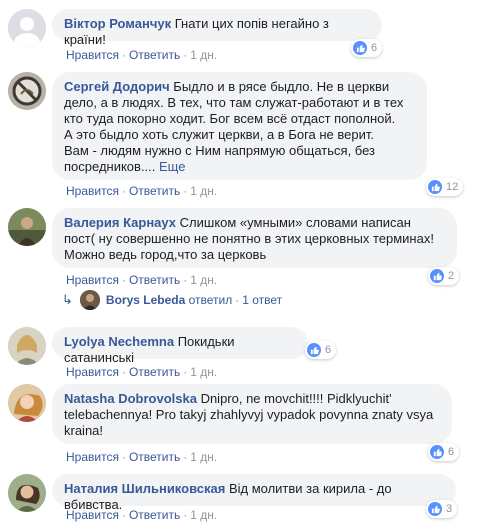 The width and height of the screenshot is (485, 530). Describe the element at coordinates (144, 488) in the screenshot. I see `comment-author: Наталия Шильниковская` at that location.